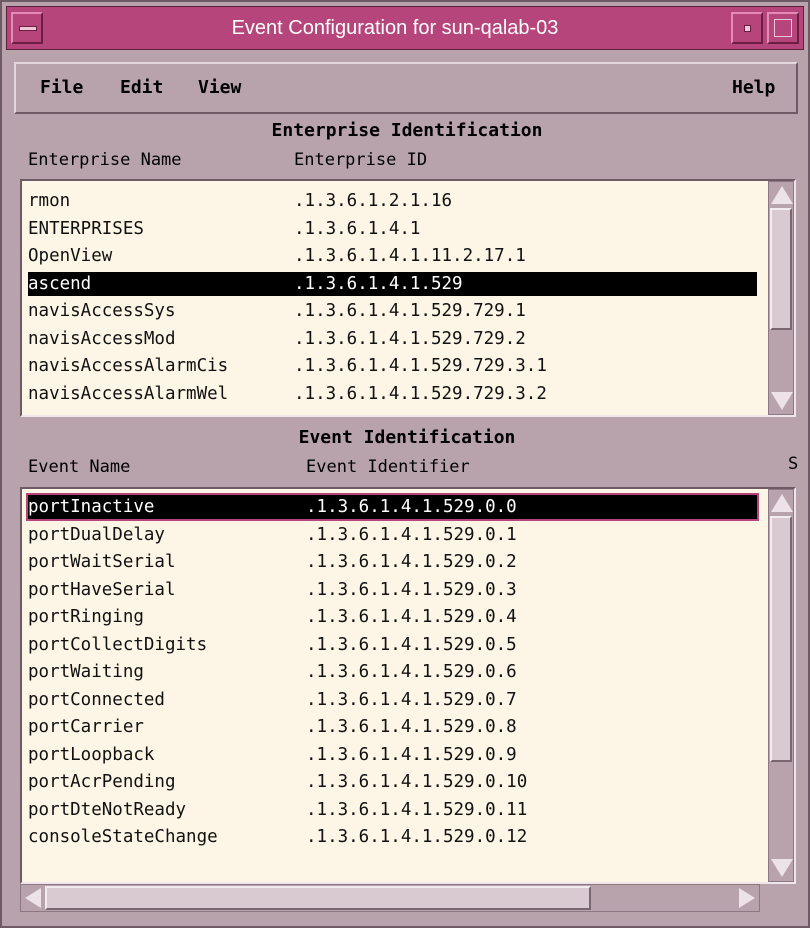 This screenshot has width=810, height=928. I want to click on menu-bar: File Edit View Help, so click(406, 88).